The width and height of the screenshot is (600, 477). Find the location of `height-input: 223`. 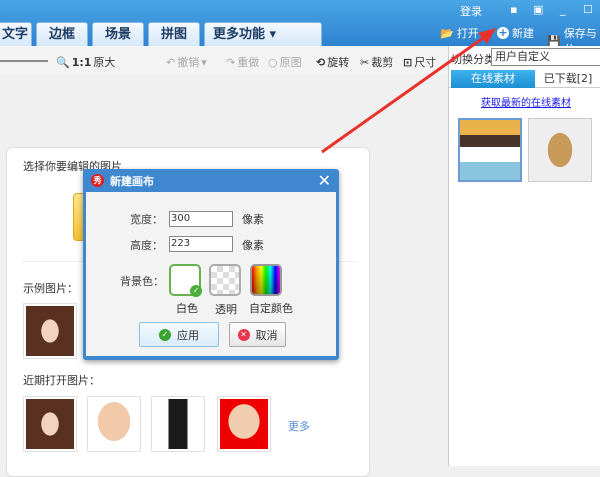

height-input: 223 is located at coordinates (201, 244).